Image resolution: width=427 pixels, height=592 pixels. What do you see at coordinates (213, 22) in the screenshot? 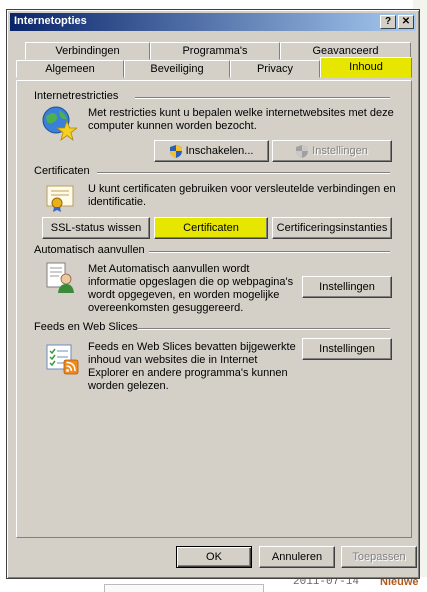
I see `title-bar: Internetopties ? ✕` at bounding box center [213, 22].